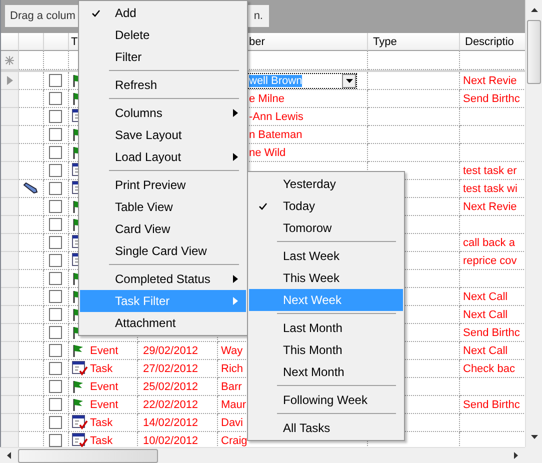 This screenshot has width=542, height=463. I want to click on menu-item: Yesterday, so click(326, 184).